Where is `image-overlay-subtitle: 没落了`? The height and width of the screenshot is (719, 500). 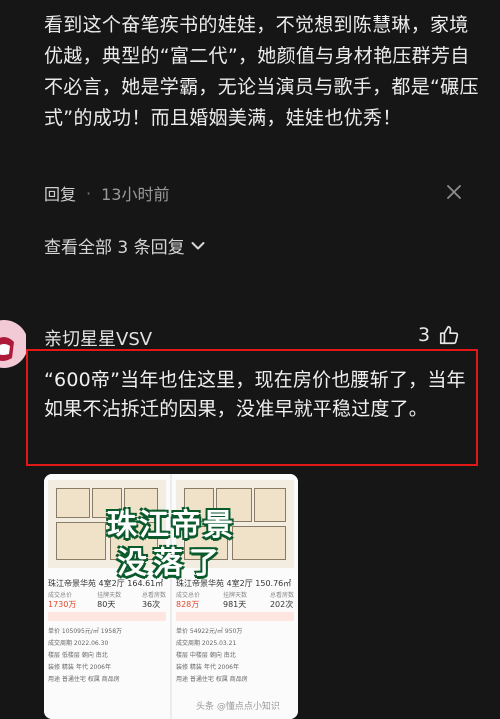
image-overlay-subtitle: 没落了 is located at coordinates (171, 563).